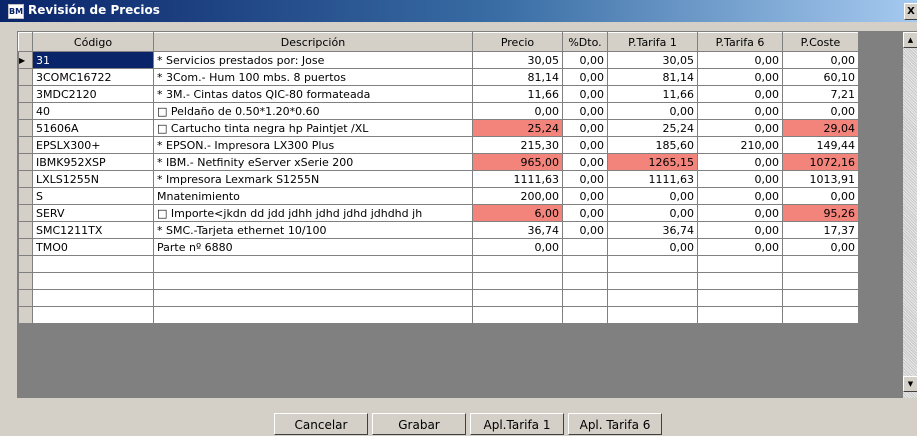  I want to click on cell-codigo: TMO0, so click(93, 247).